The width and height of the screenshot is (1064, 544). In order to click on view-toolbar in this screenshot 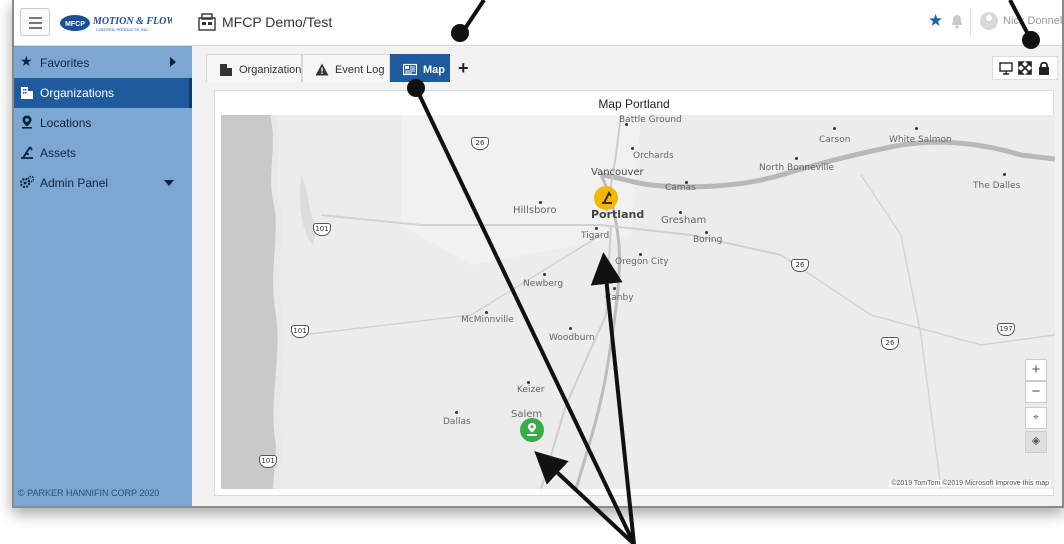, I will do `click(1025, 68)`.